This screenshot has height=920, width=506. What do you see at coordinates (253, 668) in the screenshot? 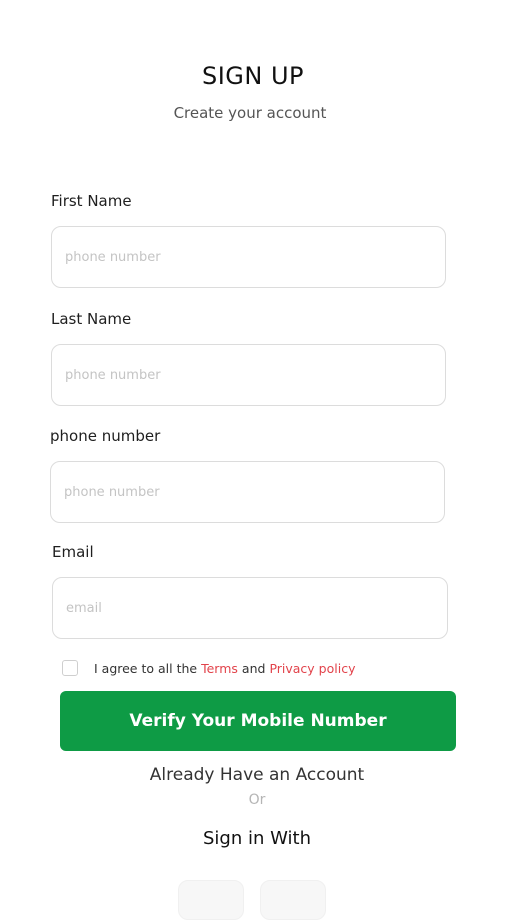
I see `agreement-and: and` at bounding box center [253, 668].